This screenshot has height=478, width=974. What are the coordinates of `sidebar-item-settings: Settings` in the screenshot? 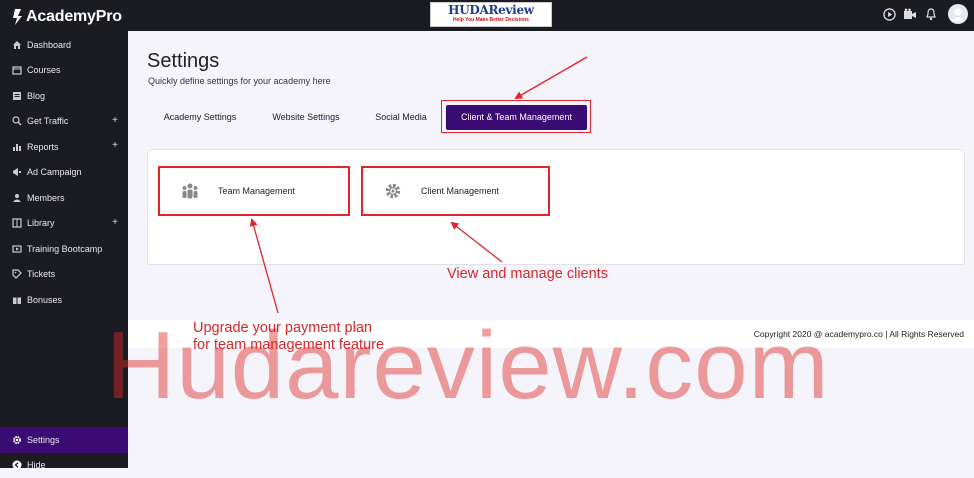 It's located at (64, 440).